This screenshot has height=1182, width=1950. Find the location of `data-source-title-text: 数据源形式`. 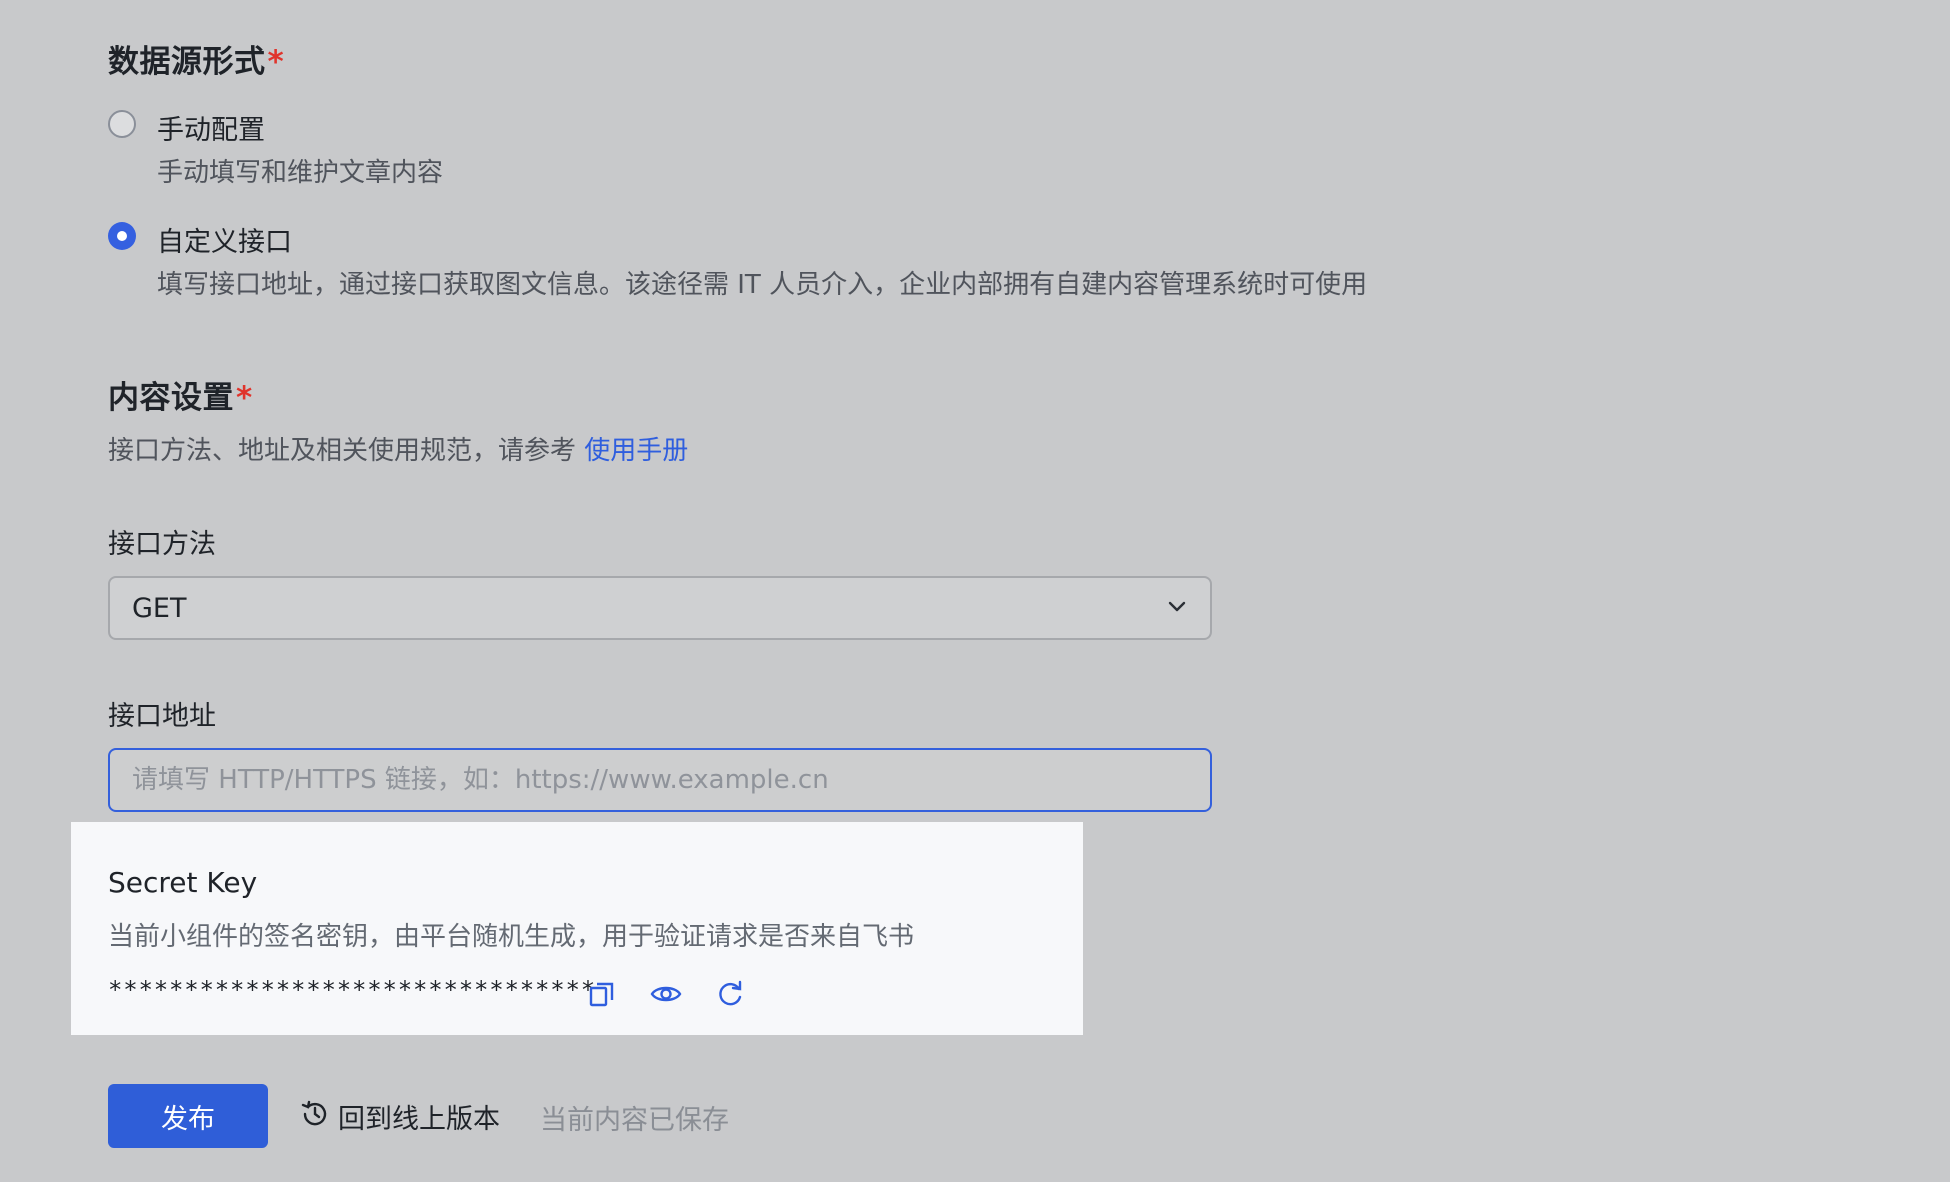

data-source-title-text: 数据源形式 is located at coordinates (187, 62).